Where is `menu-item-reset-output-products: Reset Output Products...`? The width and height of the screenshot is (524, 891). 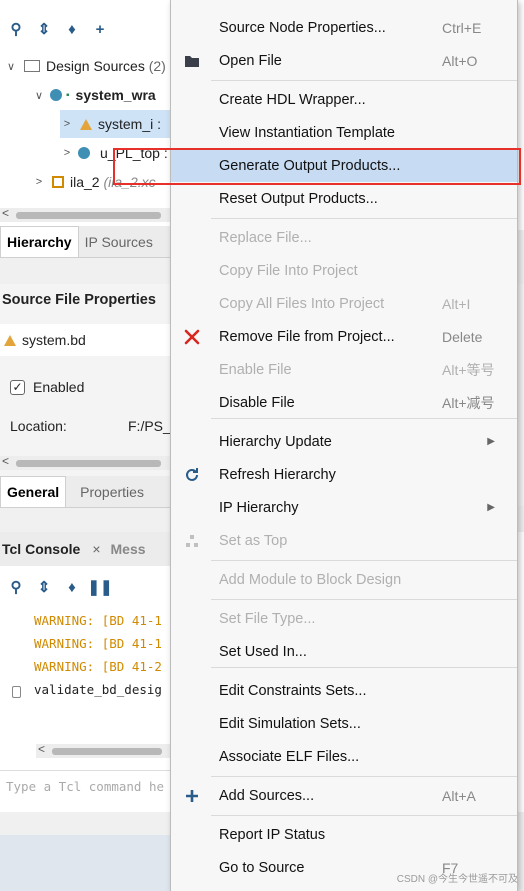
menu-item-reset-output-products: Reset Output Products... is located at coordinates (344, 198).